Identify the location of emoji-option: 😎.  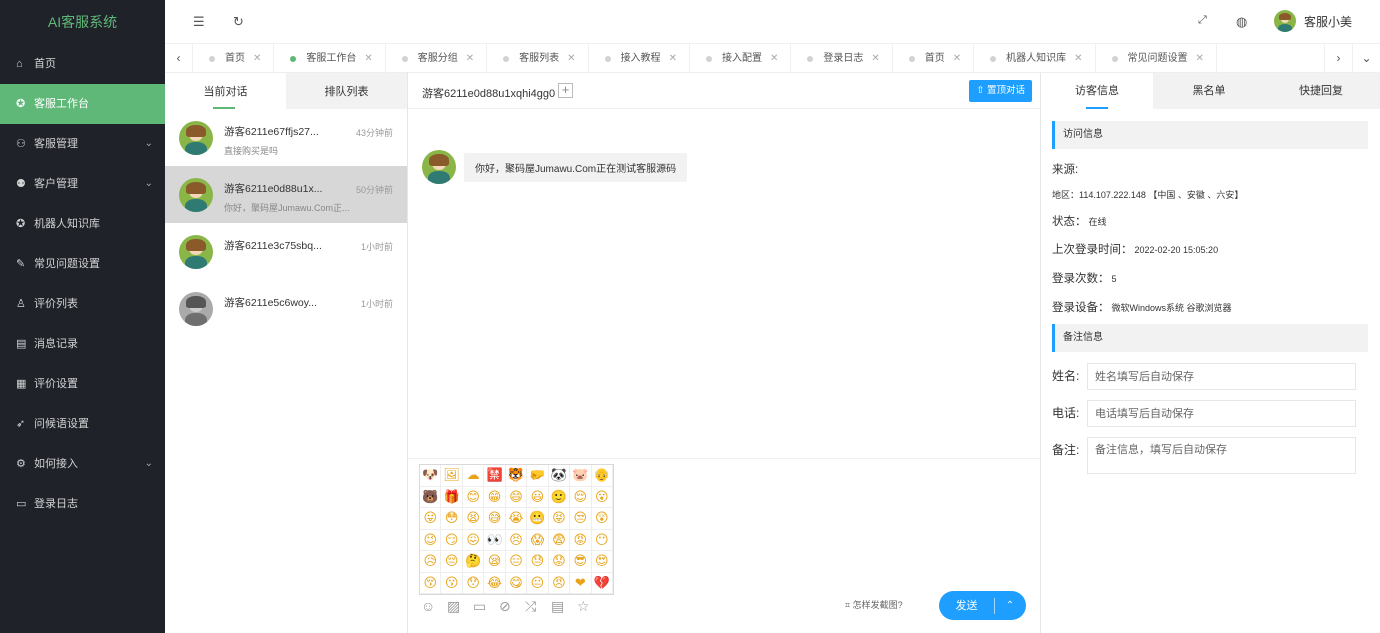
(581, 562).